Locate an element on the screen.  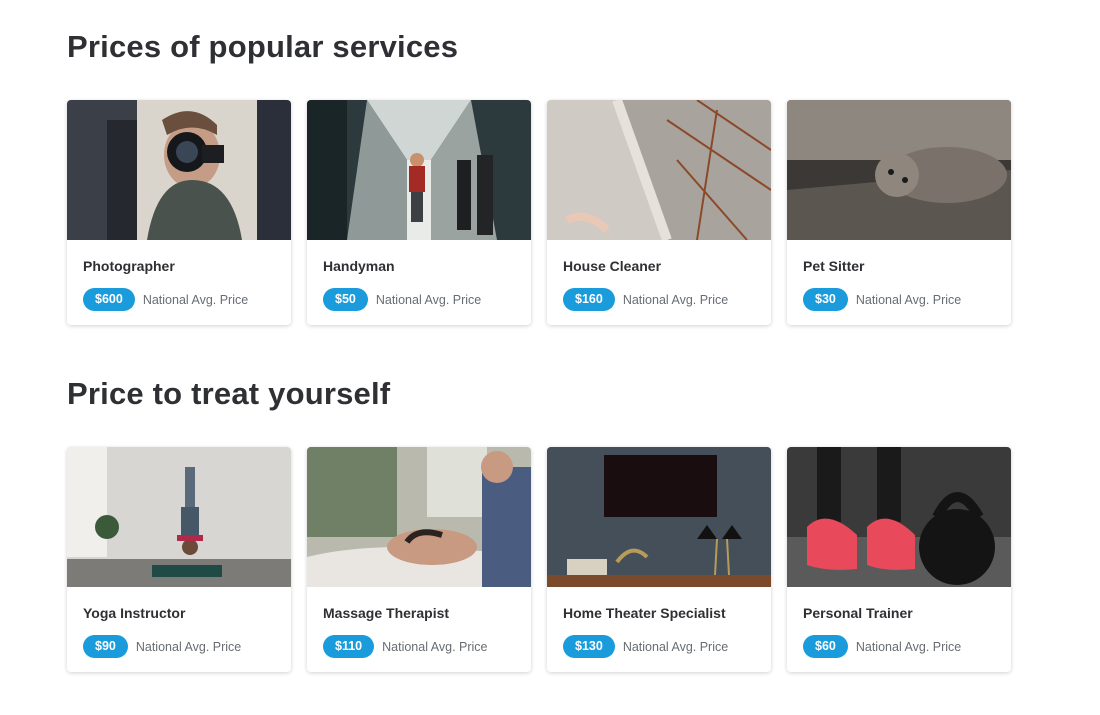
service-card-pet-sitter: Pet Sitter $30 National Avg. Price is located at coordinates (899, 212).